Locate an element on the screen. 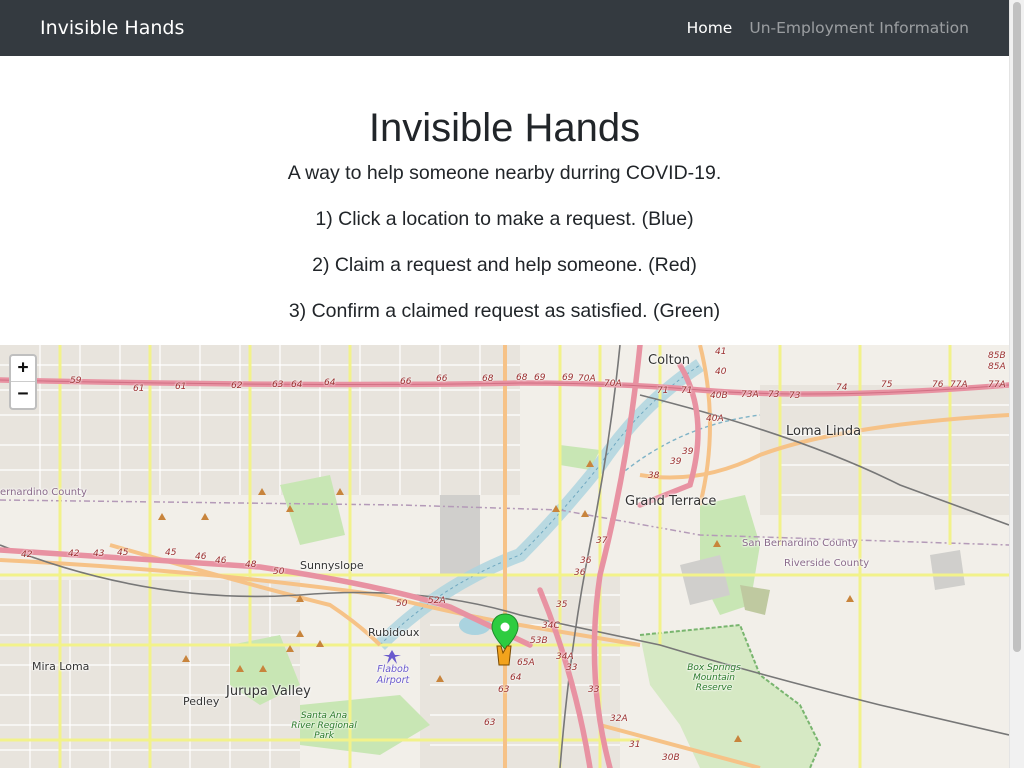 The width and height of the screenshot is (1024, 768). place-loma-linda: Loma Linda is located at coordinates (824, 431).